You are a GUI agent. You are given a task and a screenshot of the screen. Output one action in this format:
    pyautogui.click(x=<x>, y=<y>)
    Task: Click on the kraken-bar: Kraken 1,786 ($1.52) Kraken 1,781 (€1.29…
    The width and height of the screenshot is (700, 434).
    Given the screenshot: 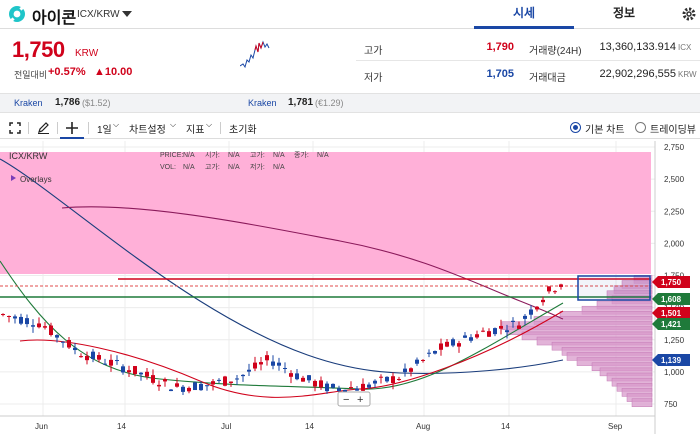 What is the action you would take?
    pyautogui.click(x=350, y=103)
    